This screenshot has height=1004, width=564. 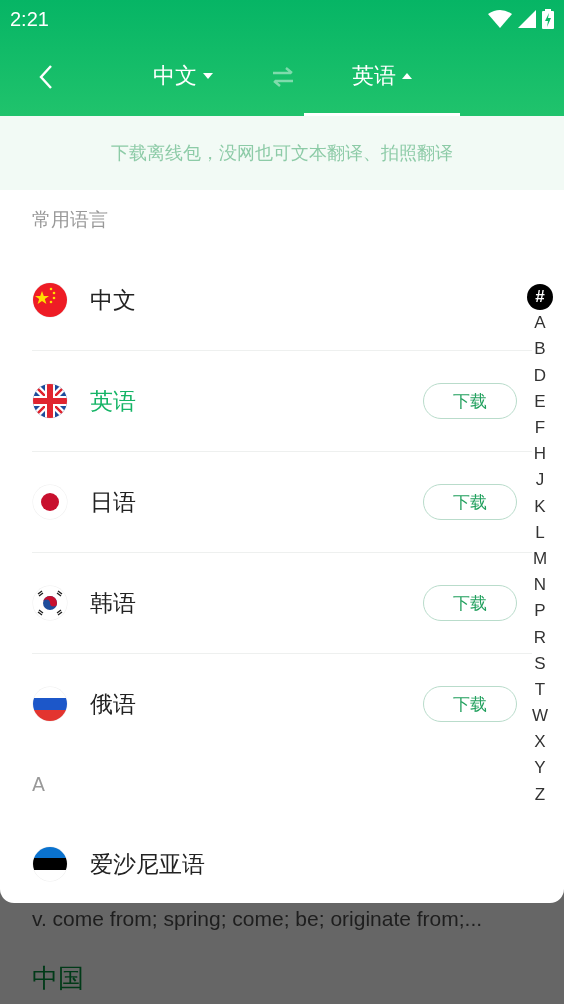 What do you see at coordinates (540, 297) in the screenshot?
I see `index-letter: #` at bounding box center [540, 297].